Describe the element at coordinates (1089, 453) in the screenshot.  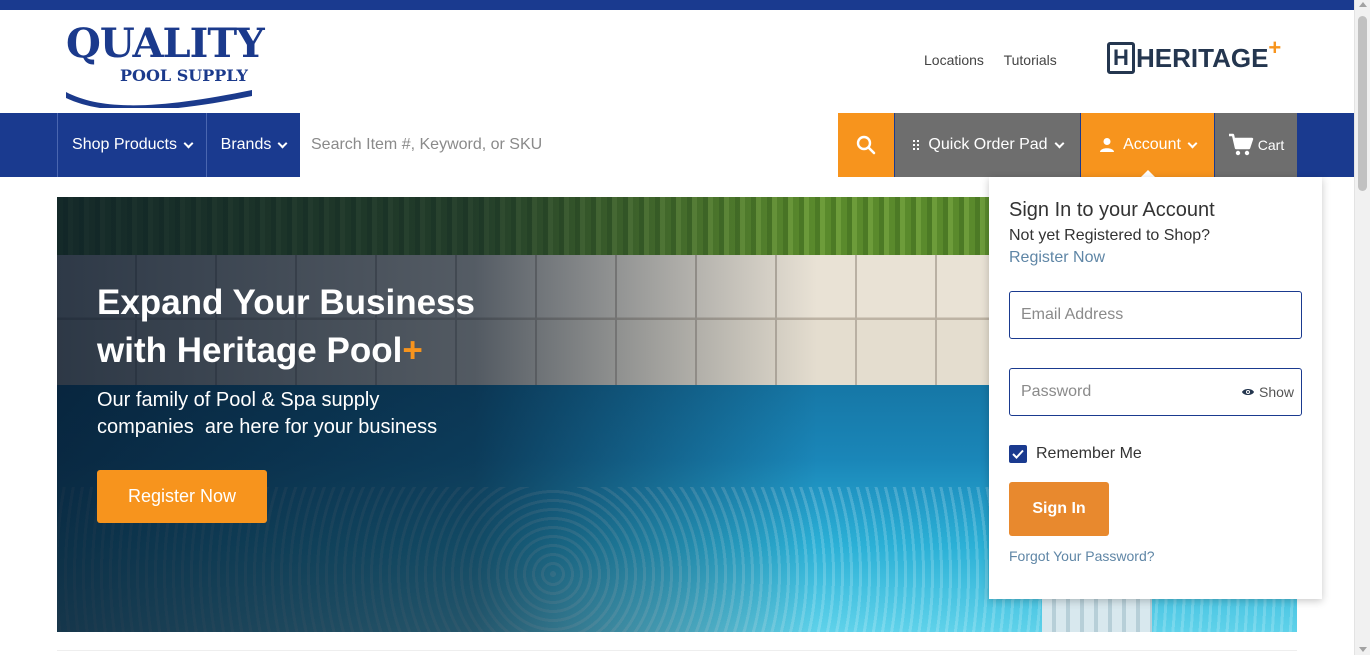
I see `remember-me-label: Remember Me` at that location.